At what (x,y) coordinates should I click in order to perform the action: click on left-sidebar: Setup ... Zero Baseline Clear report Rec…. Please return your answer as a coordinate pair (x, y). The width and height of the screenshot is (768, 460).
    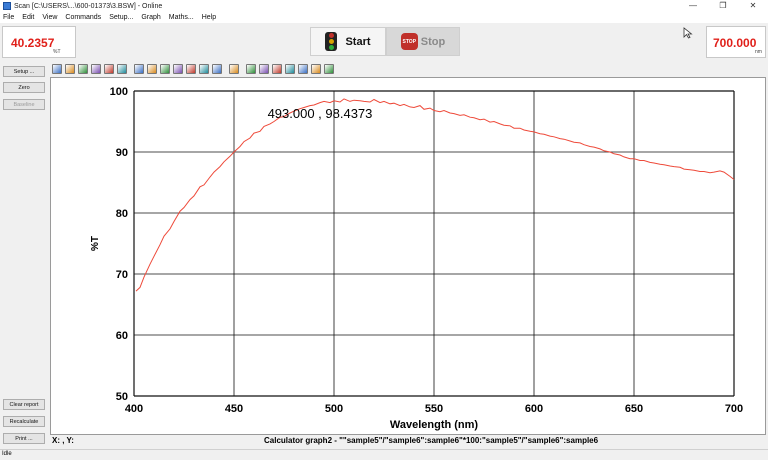
    Looking at the image, I should click on (25, 256).